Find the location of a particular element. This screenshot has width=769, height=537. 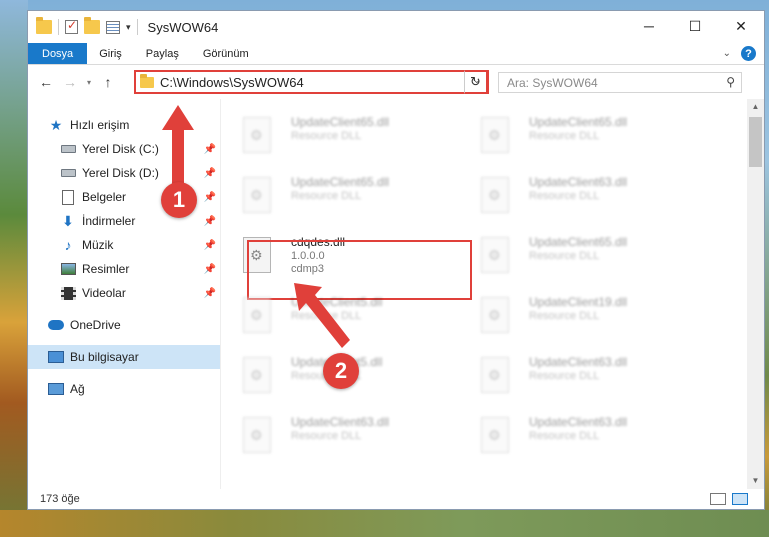

item-count: 173 öğe is located at coordinates (60, 499).